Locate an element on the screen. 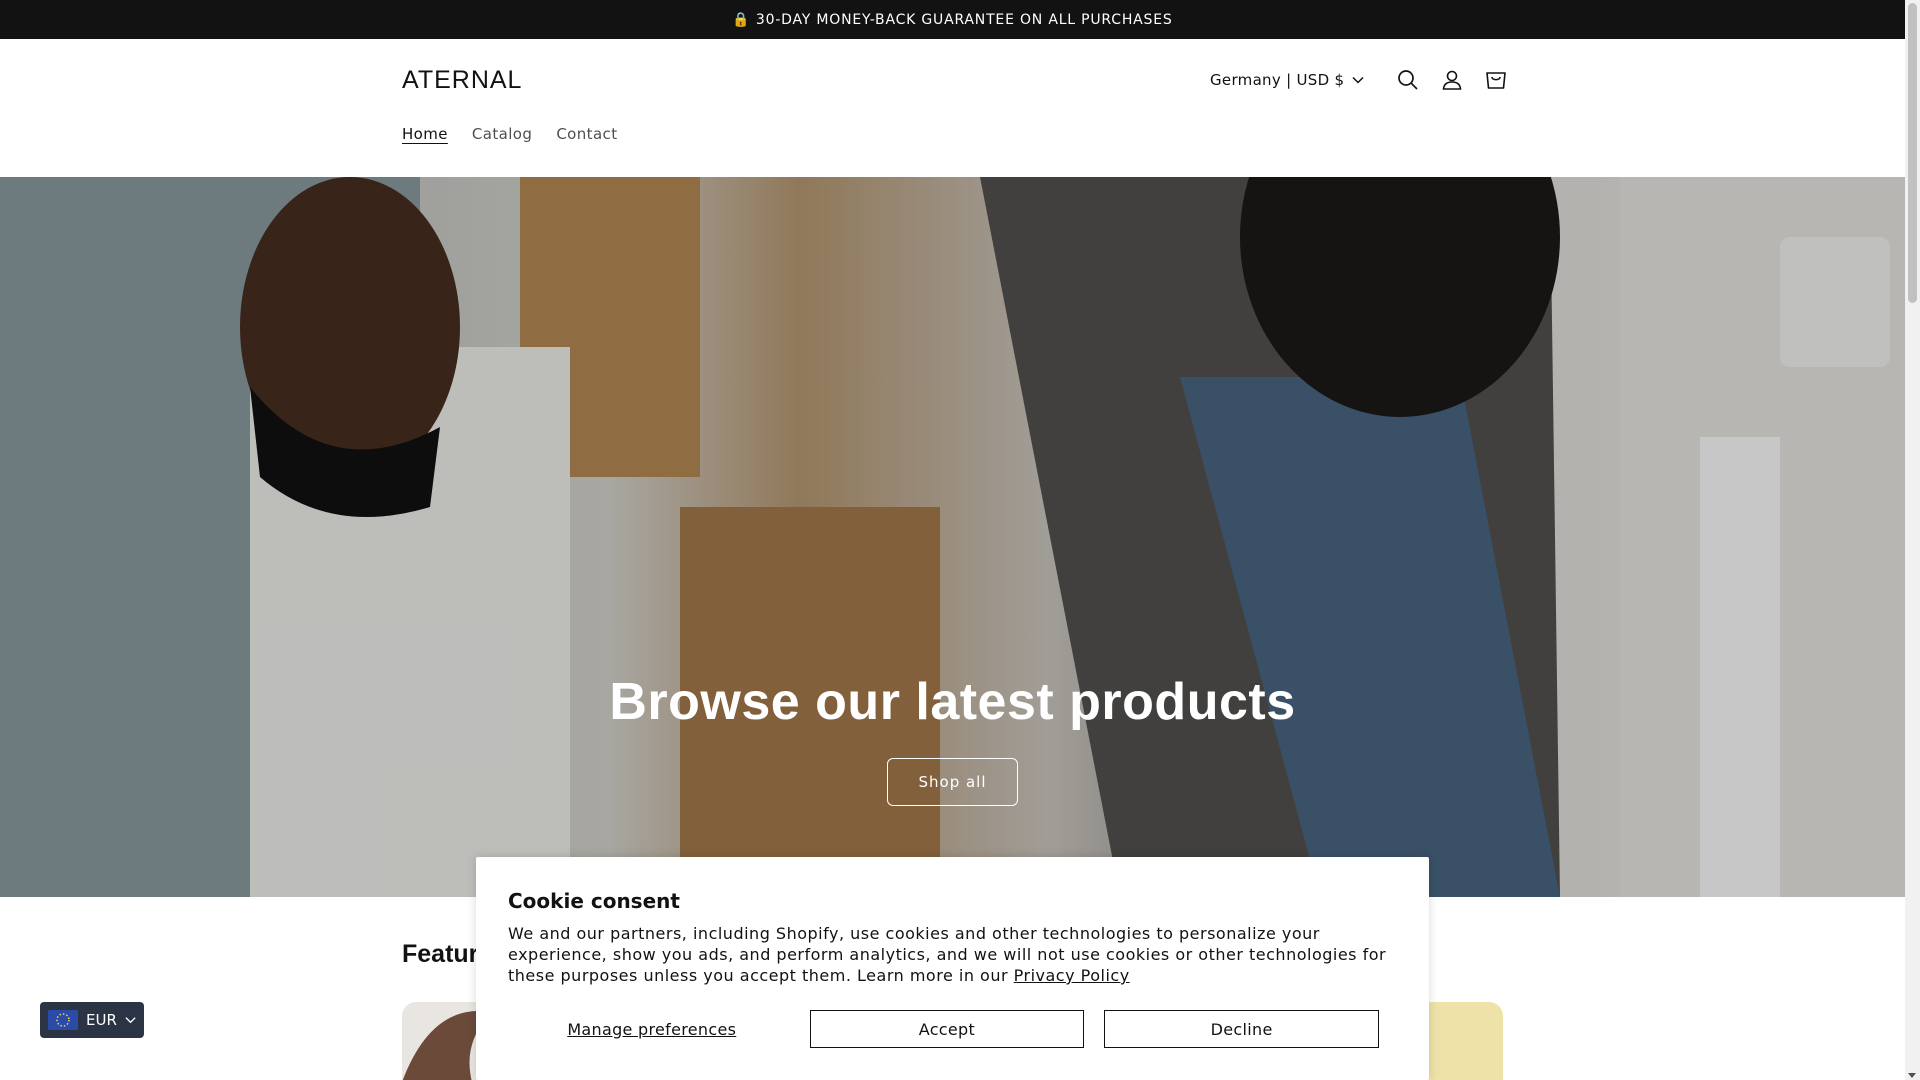  nav-catalog: Catalog is located at coordinates (502, 134).